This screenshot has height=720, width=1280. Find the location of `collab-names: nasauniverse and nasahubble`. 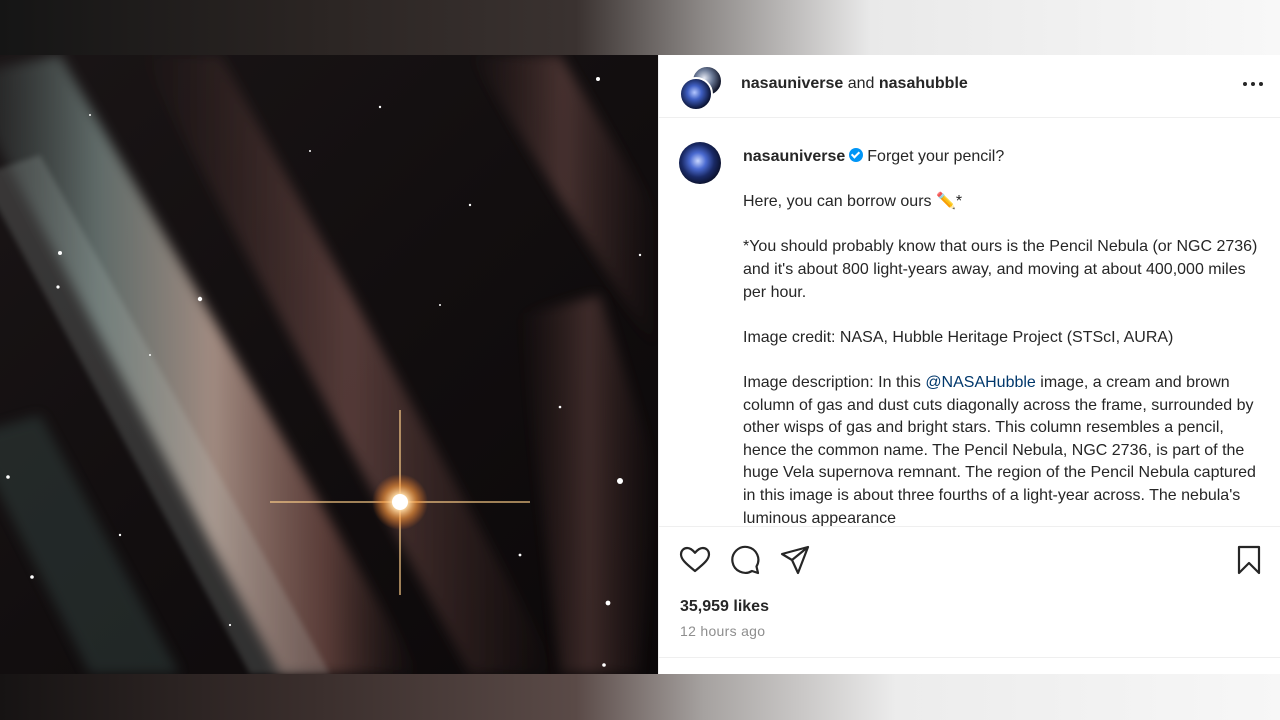

collab-names: nasauniverse and nasahubble is located at coordinates (854, 84).